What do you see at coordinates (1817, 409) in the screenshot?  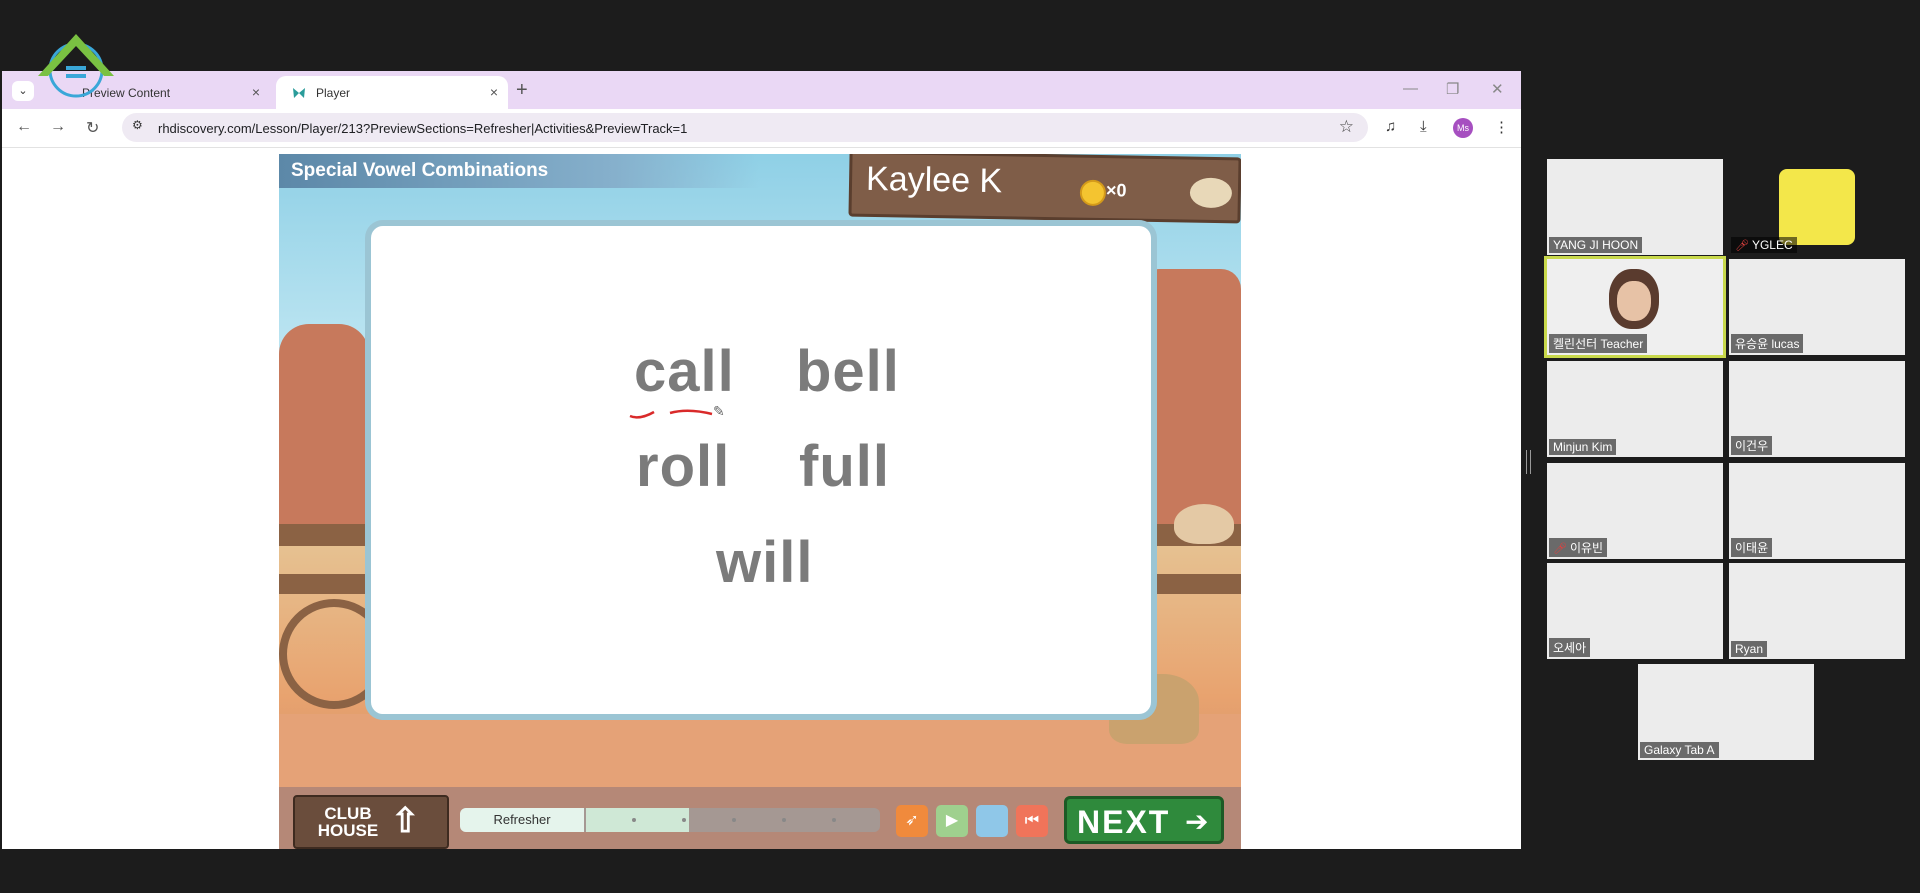 I see `participant-tile: 이건우` at bounding box center [1817, 409].